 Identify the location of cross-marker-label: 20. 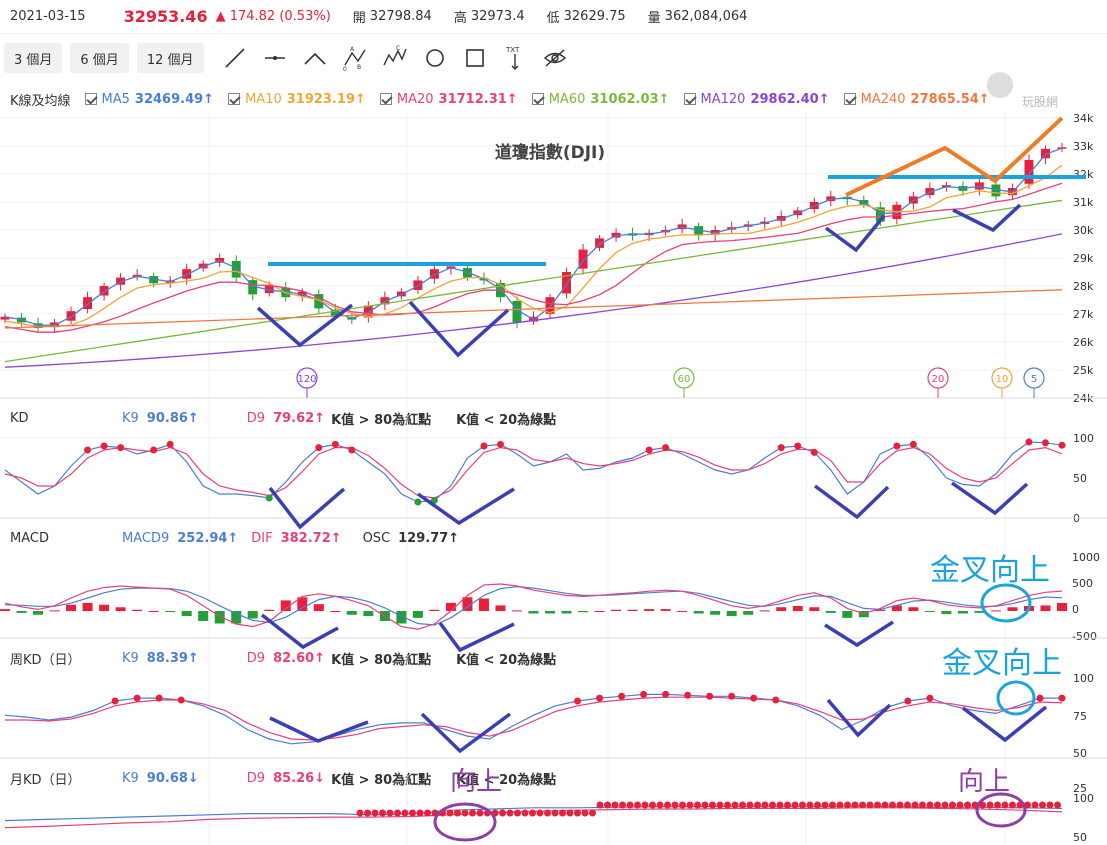
(938, 379).